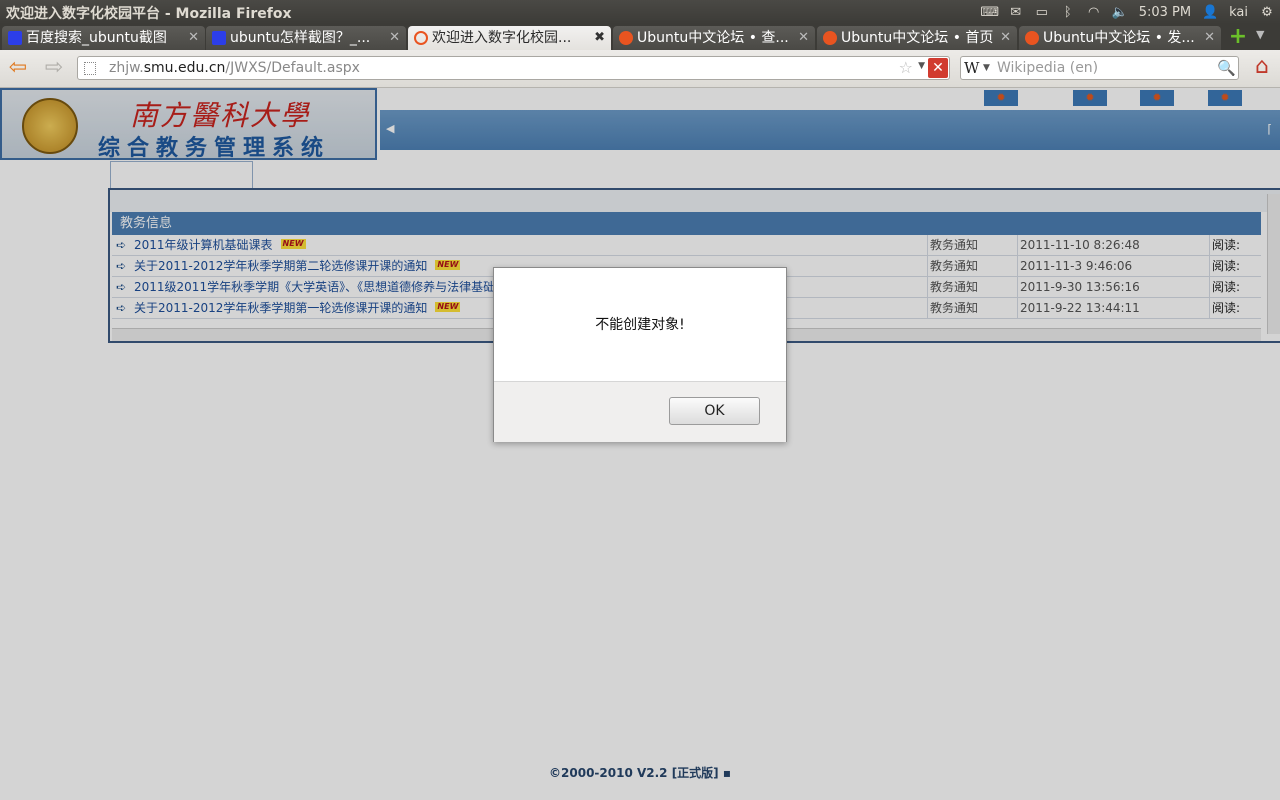  What do you see at coordinates (986, 68) in the screenshot?
I see `engine-dropdown-icon: ▼` at bounding box center [986, 68].